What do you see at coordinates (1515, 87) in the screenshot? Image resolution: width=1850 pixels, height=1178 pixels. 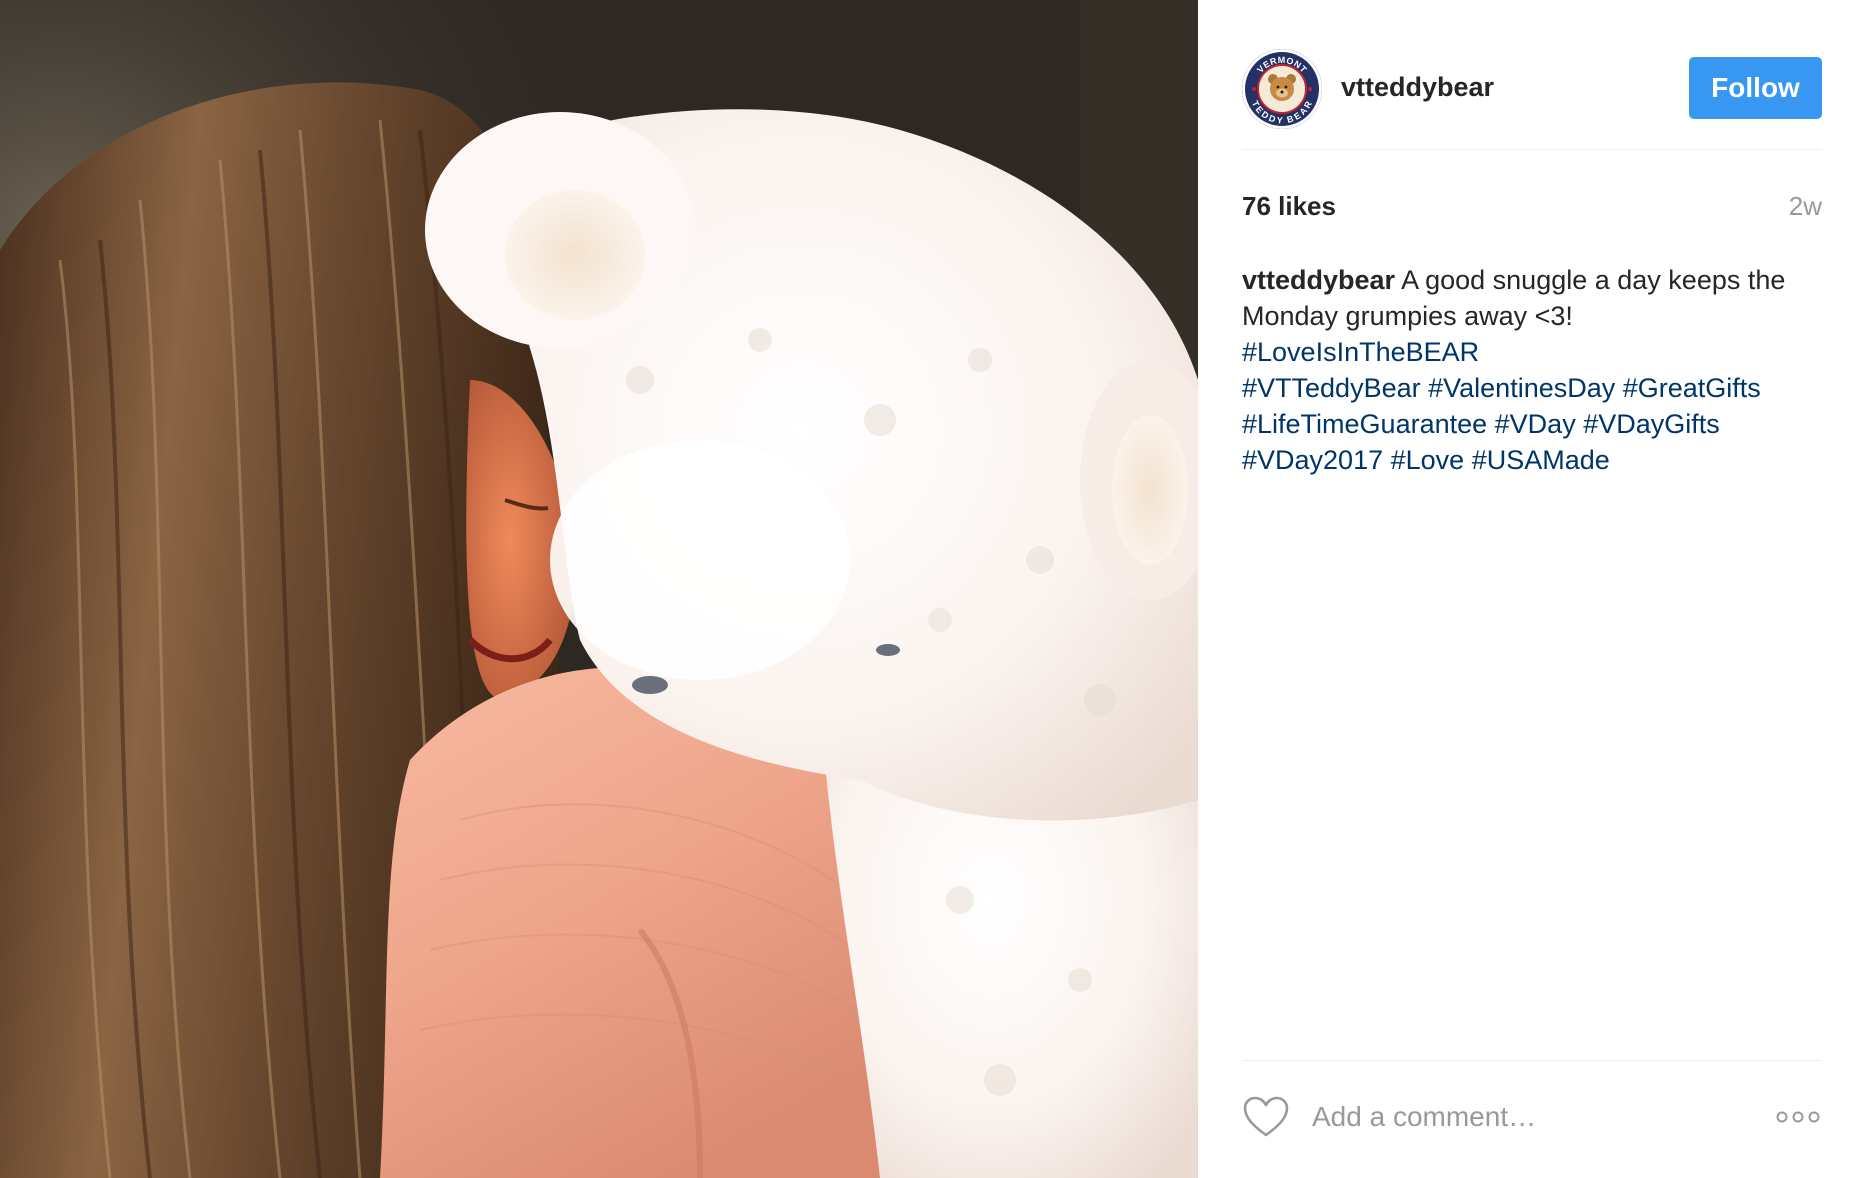 I see `author-username: vtteddybear` at bounding box center [1515, 87].